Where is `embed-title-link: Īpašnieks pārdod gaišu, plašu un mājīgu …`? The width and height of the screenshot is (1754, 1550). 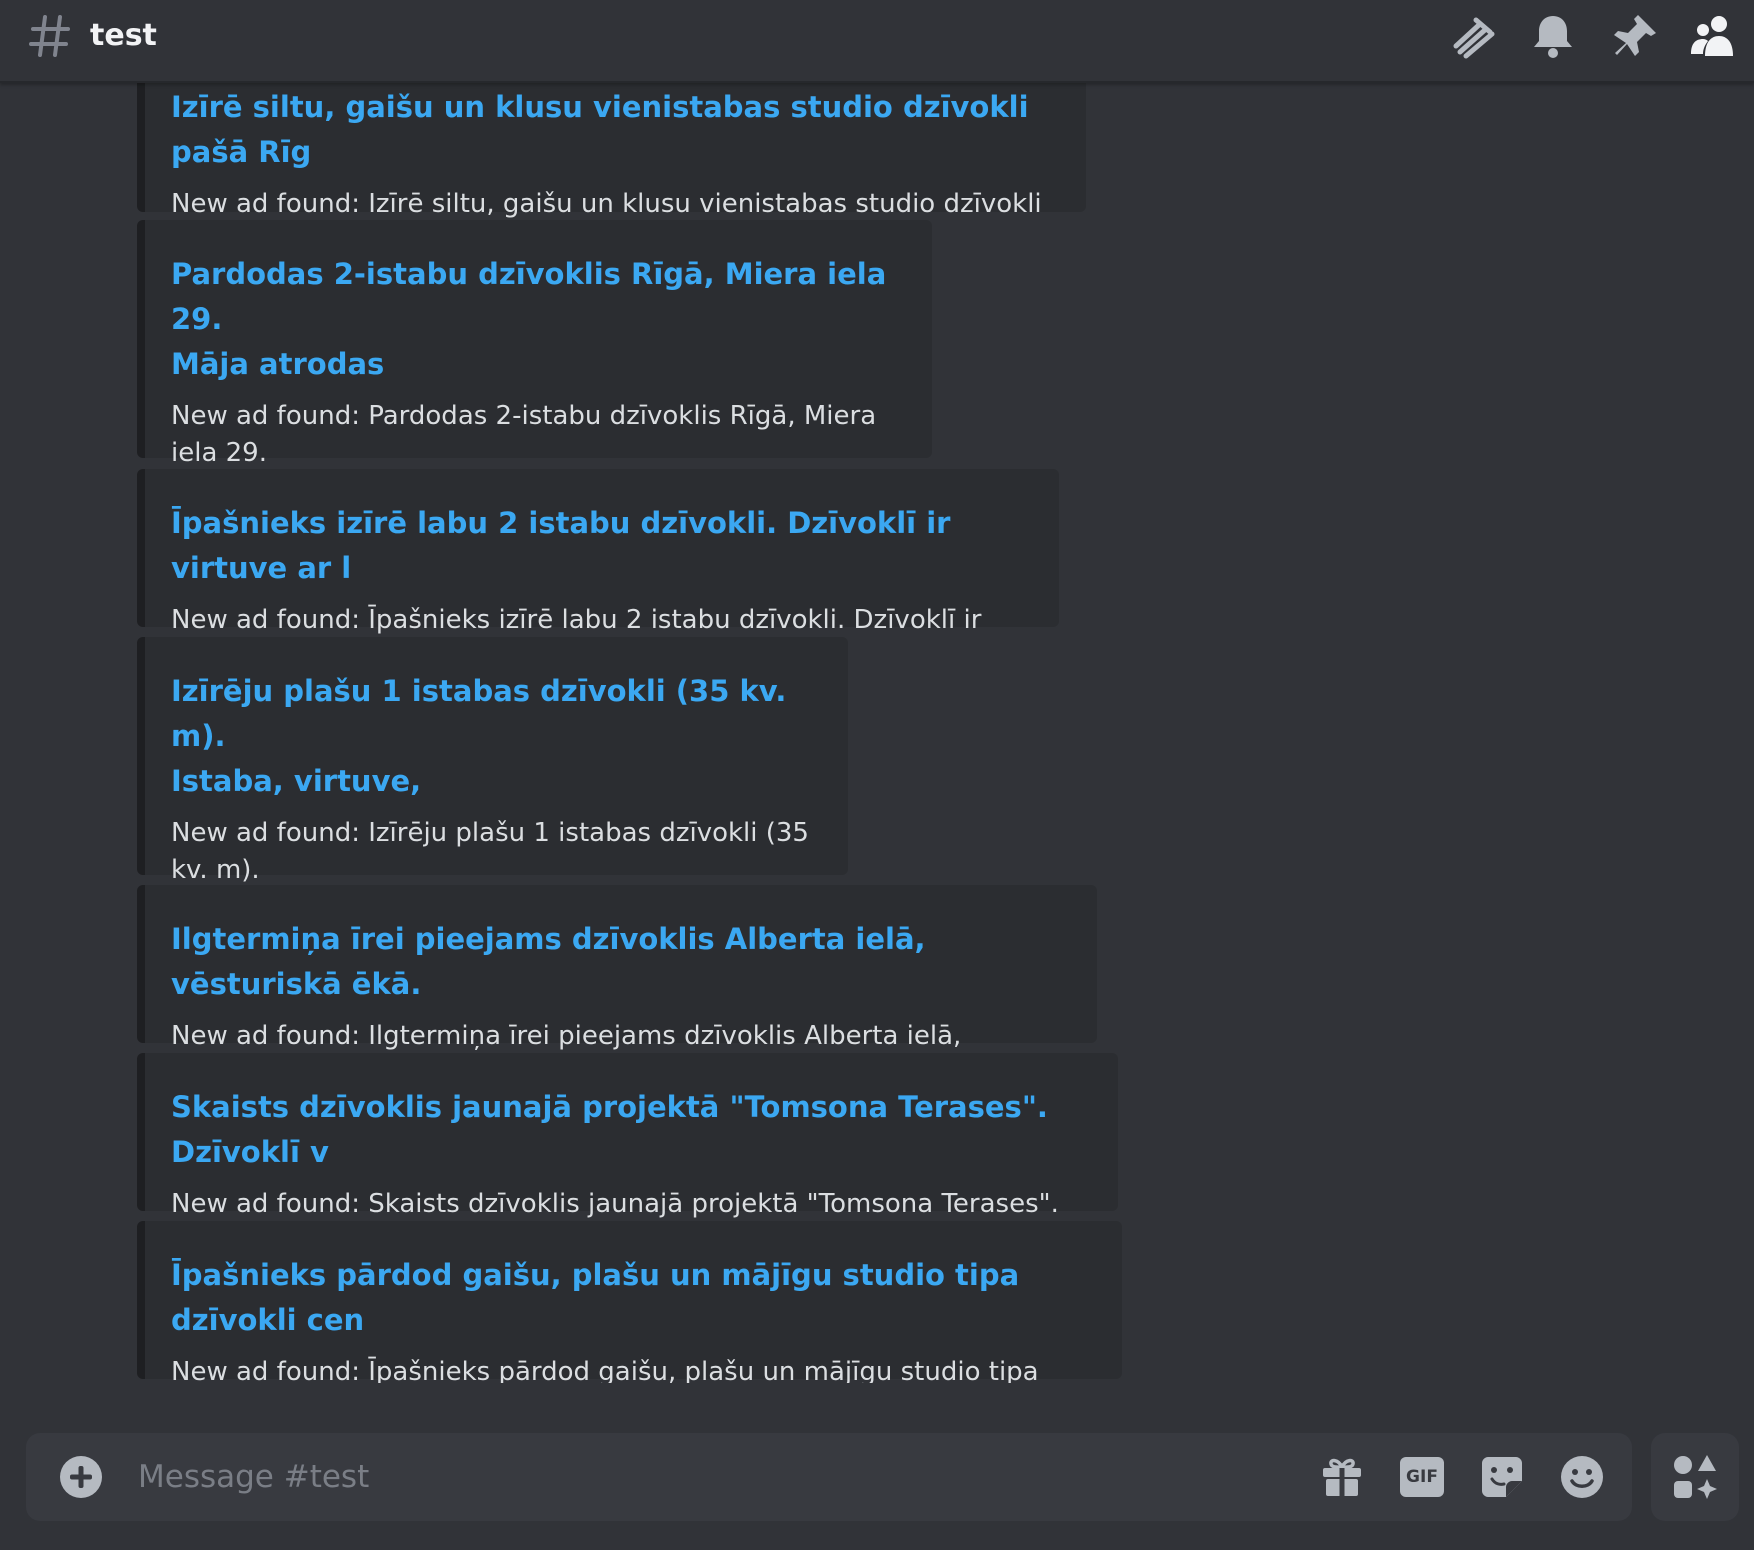
embed-title-link: Īpašnieks pārdod gaišu, plašu un mājīgu … is located at coordinates (631, 1298).